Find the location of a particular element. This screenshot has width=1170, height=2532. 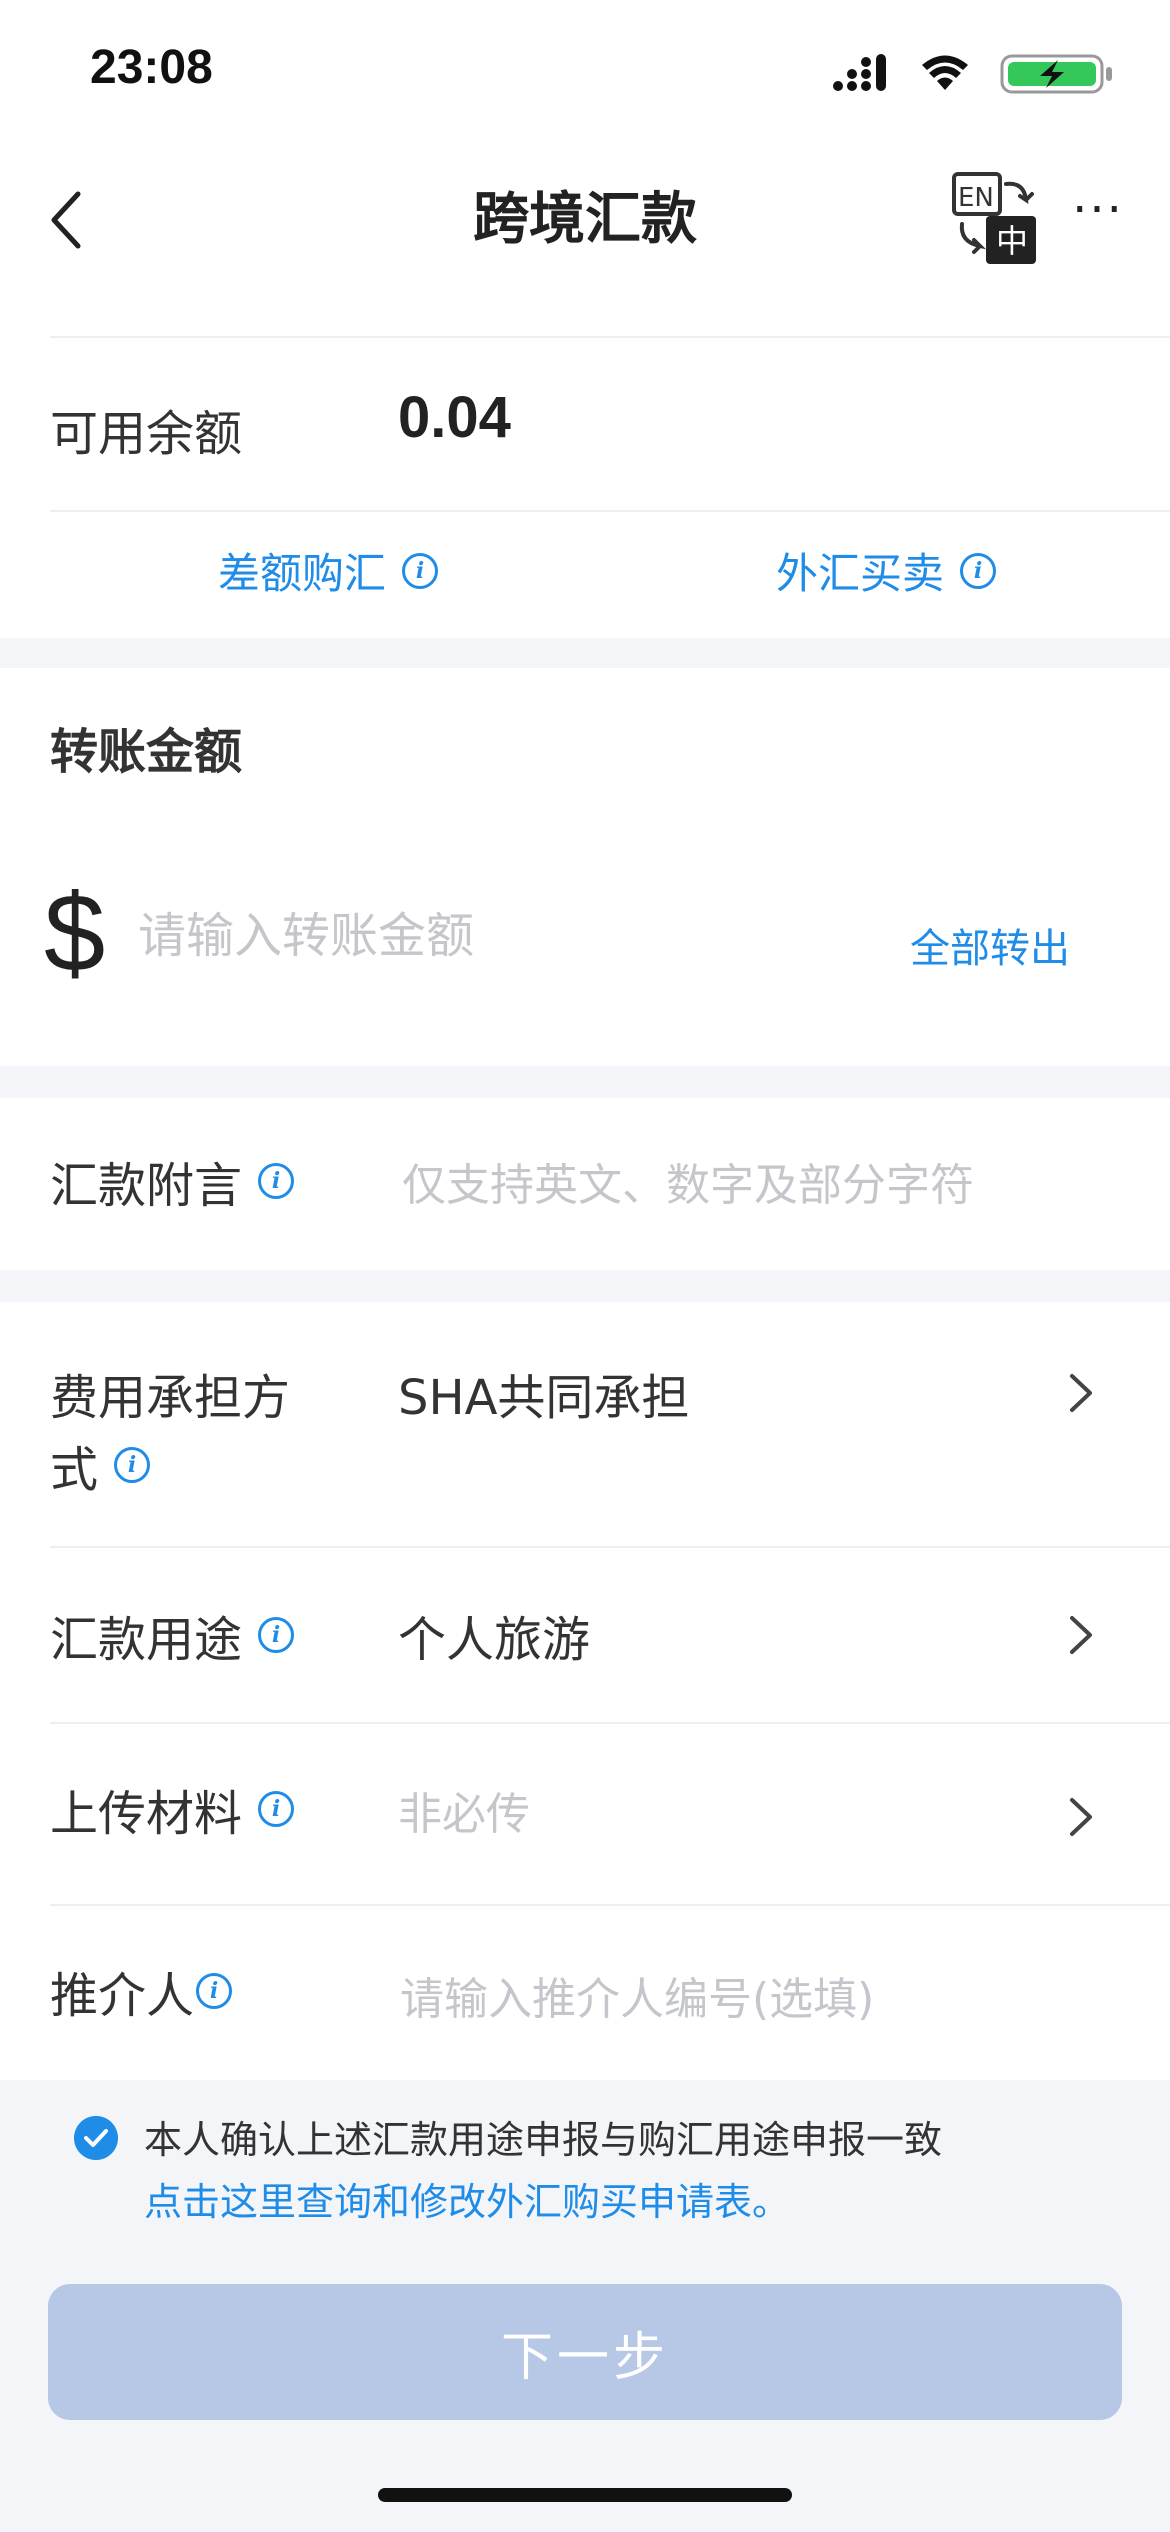

forex-trading-label: 外汇买卖 is located at coordinates (860, 573).